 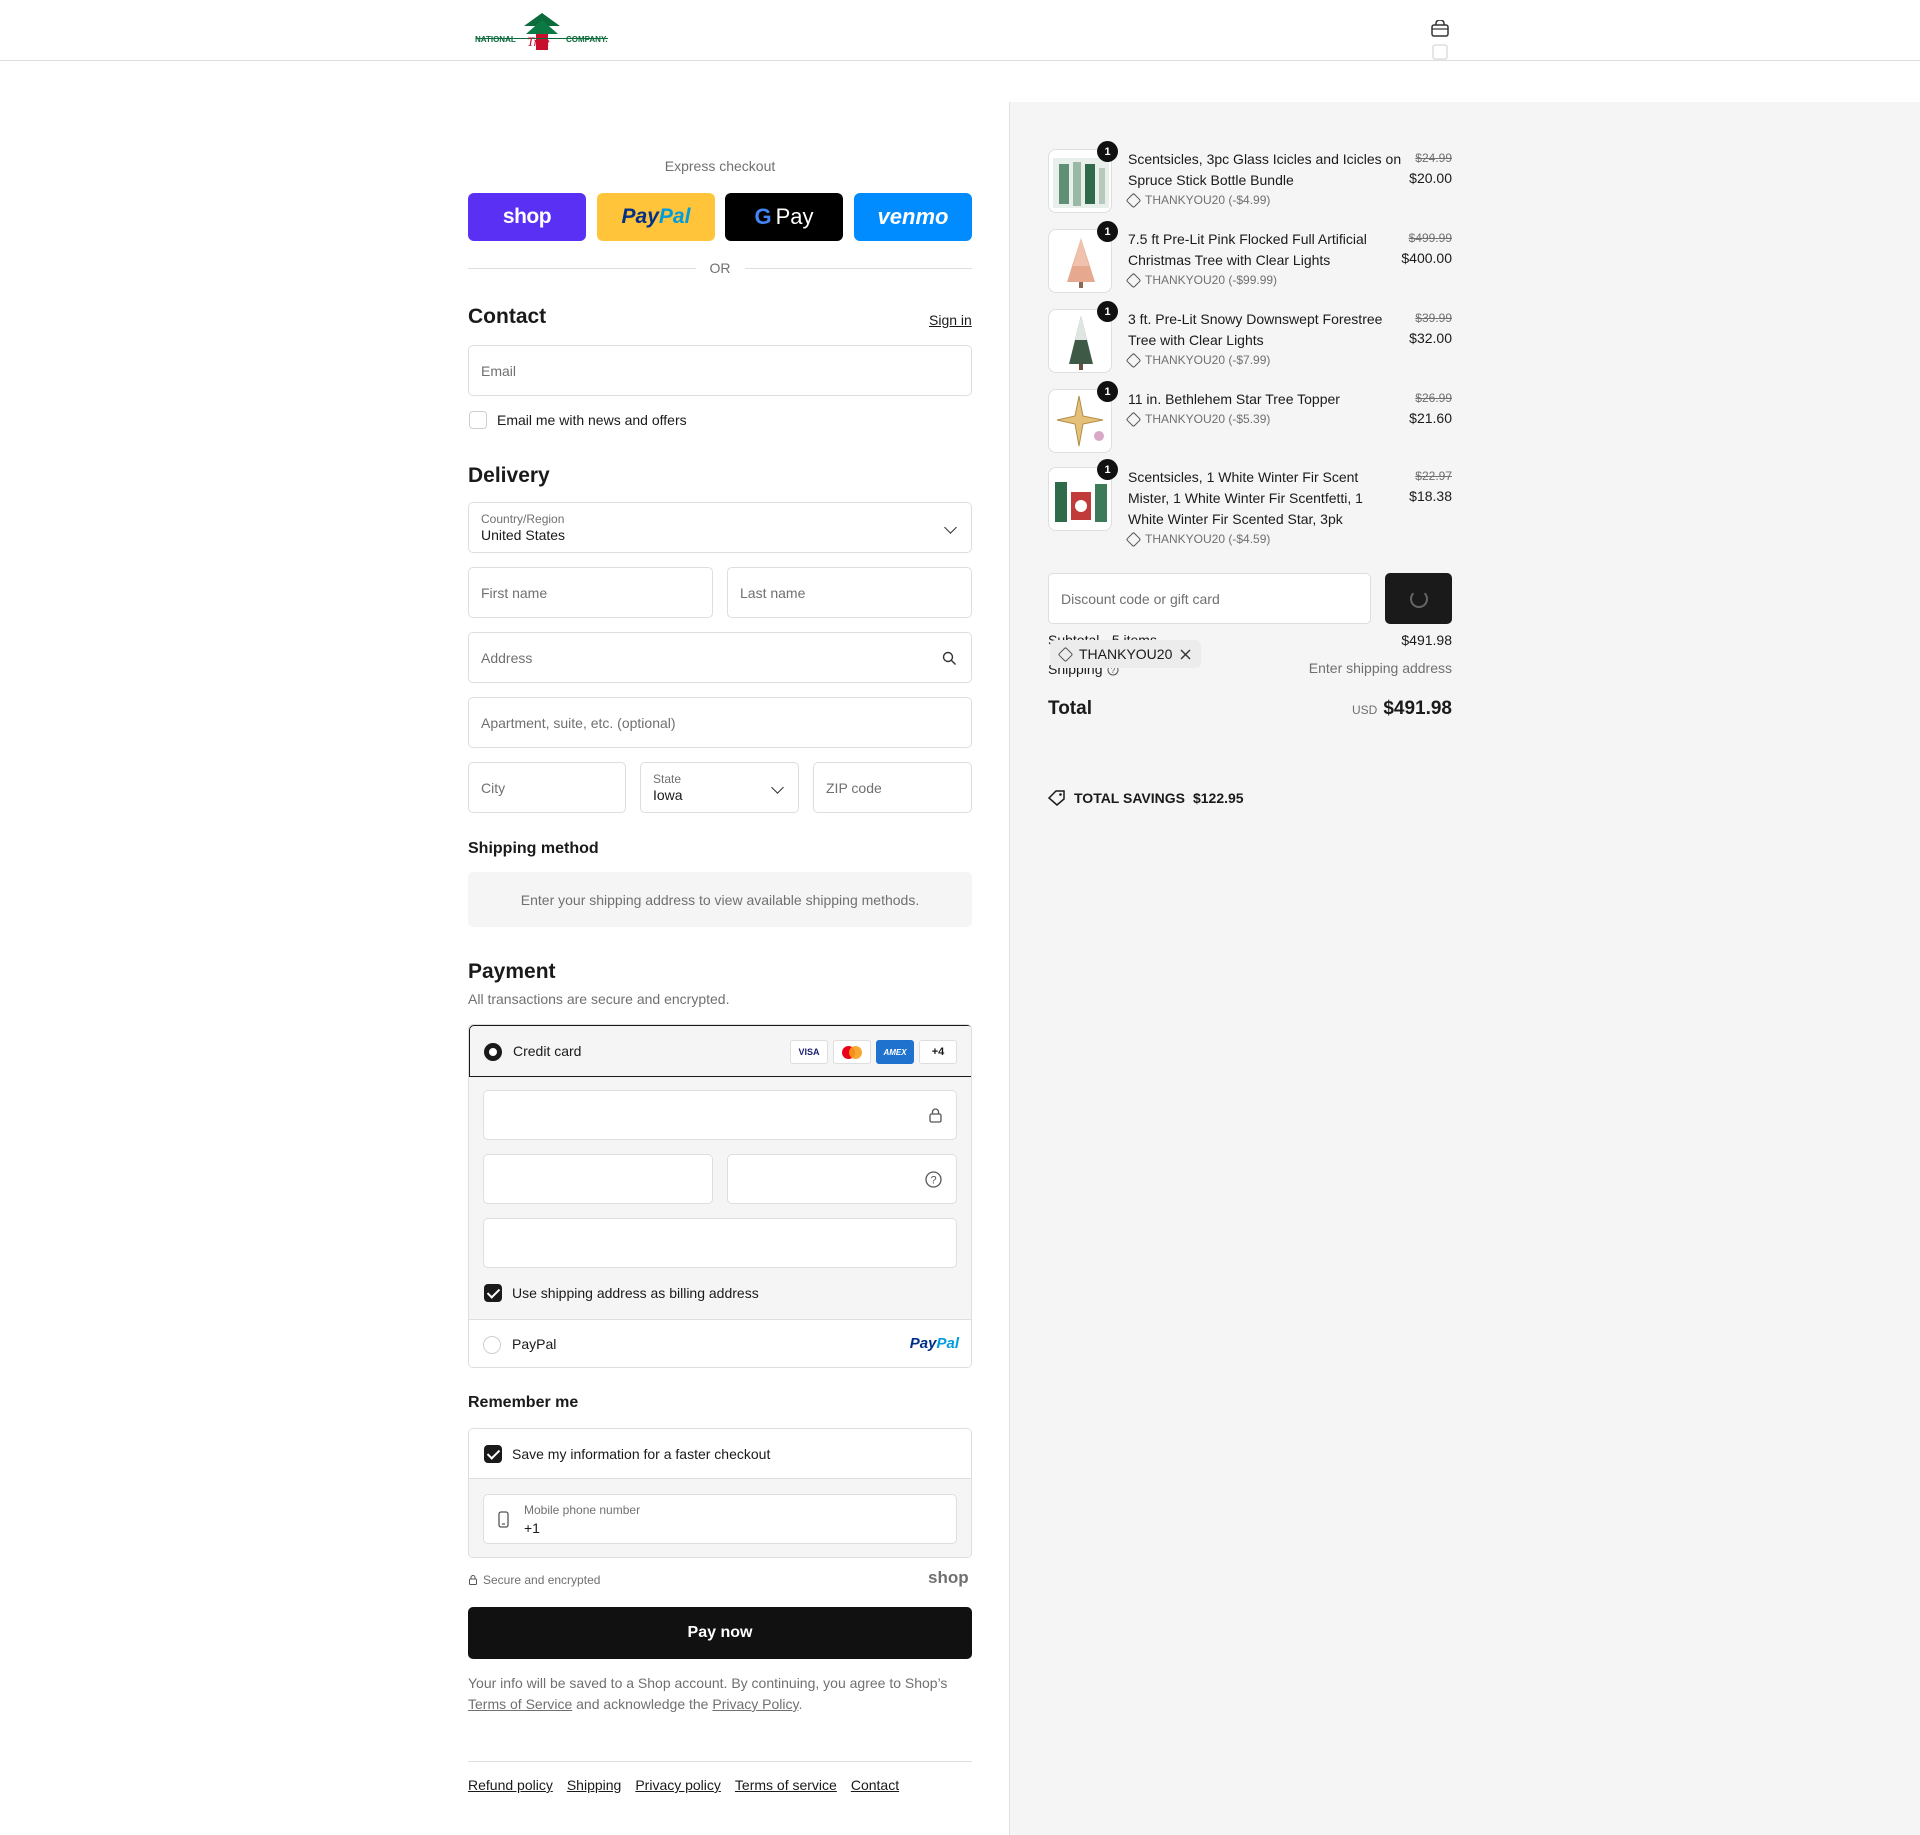 I want to click on shop-pay-button: shop, so click(x=527, y=217).